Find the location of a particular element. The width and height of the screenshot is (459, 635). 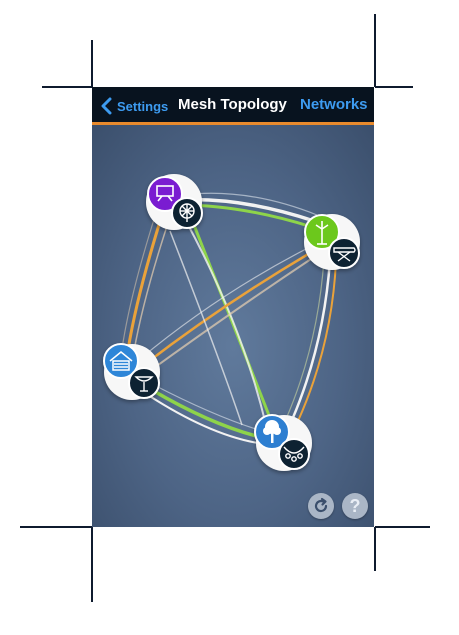

networks-button: Networks is located at coordinates (334, 104).